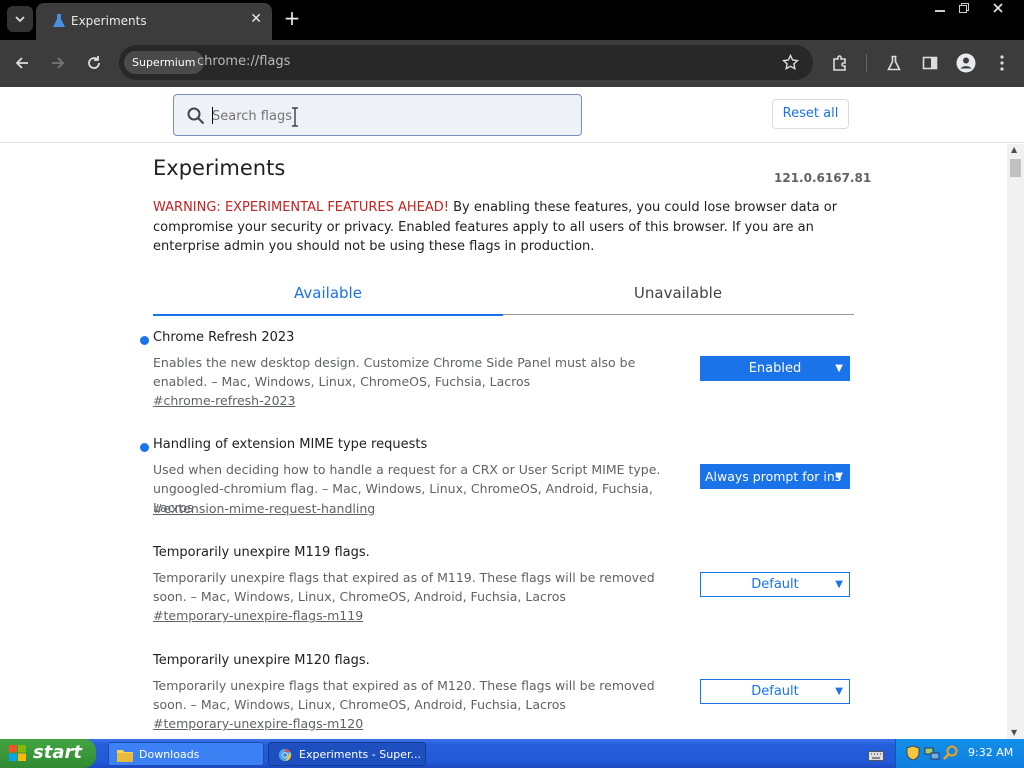 This screenshot has height=768, width=1024. I want to click on magnifier-icon, so click(951, 753).